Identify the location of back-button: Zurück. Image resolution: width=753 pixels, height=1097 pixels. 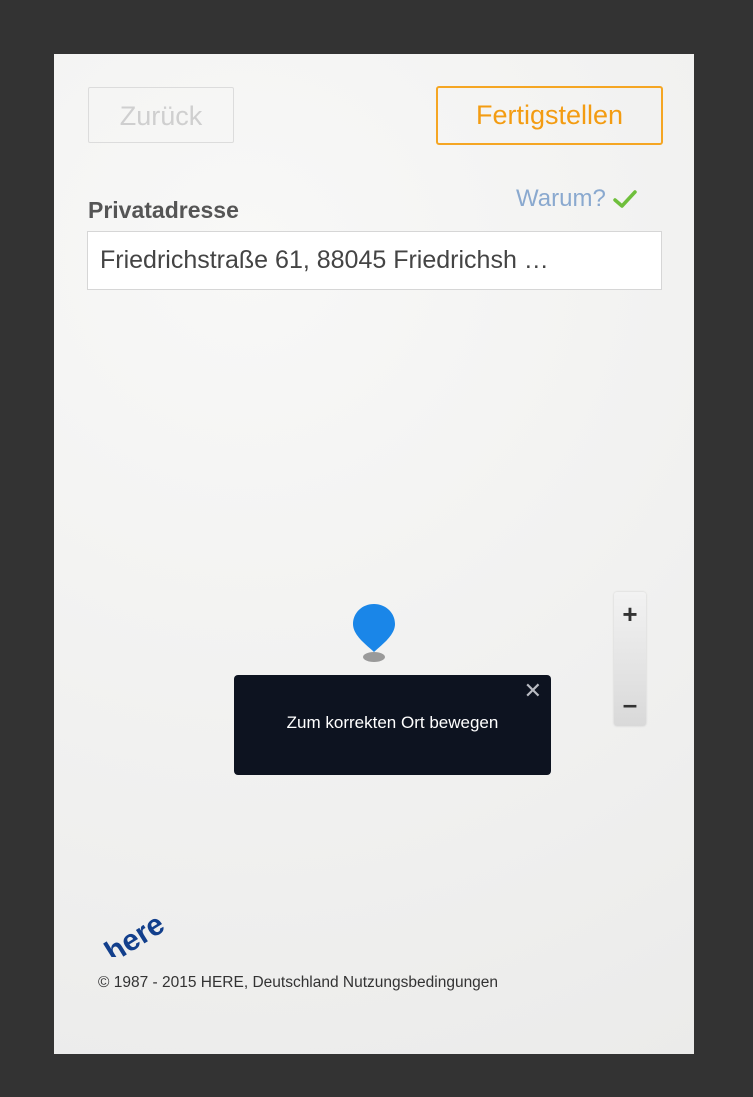
(161, 115).